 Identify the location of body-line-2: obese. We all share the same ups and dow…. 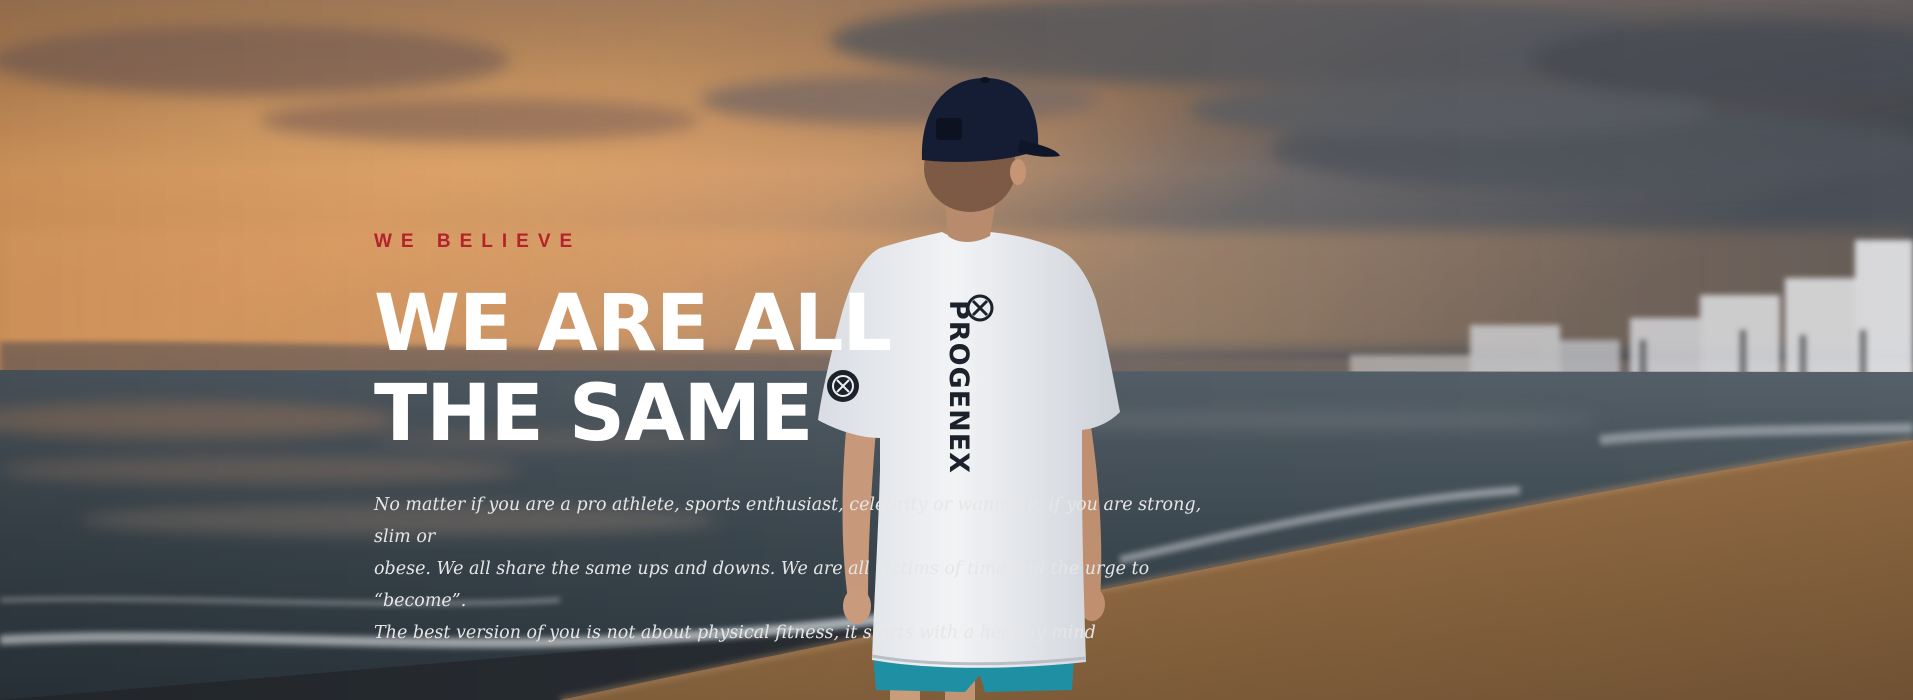
(762, 585).